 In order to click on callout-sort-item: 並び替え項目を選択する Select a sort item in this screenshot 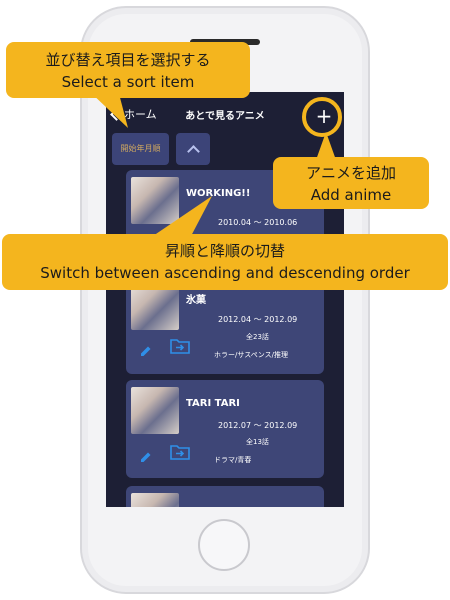, I will do `click(128, 70)`.